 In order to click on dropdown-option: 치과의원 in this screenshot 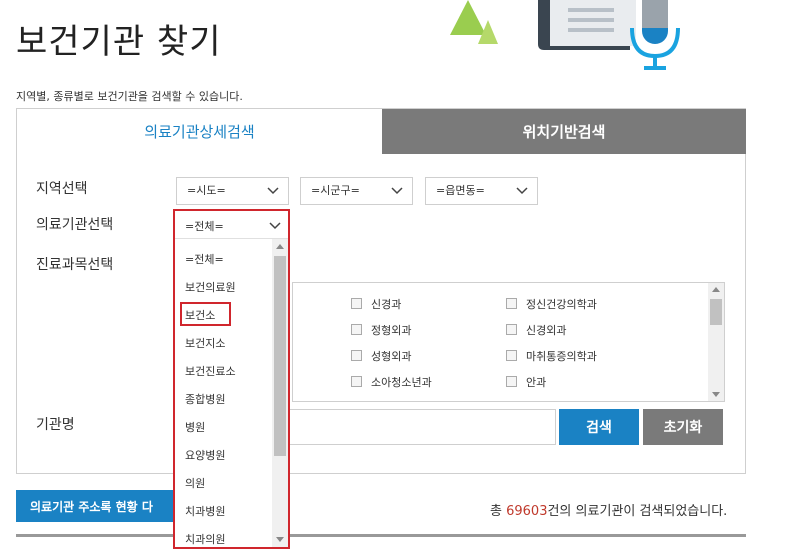, I will do `click(205, 539)`.